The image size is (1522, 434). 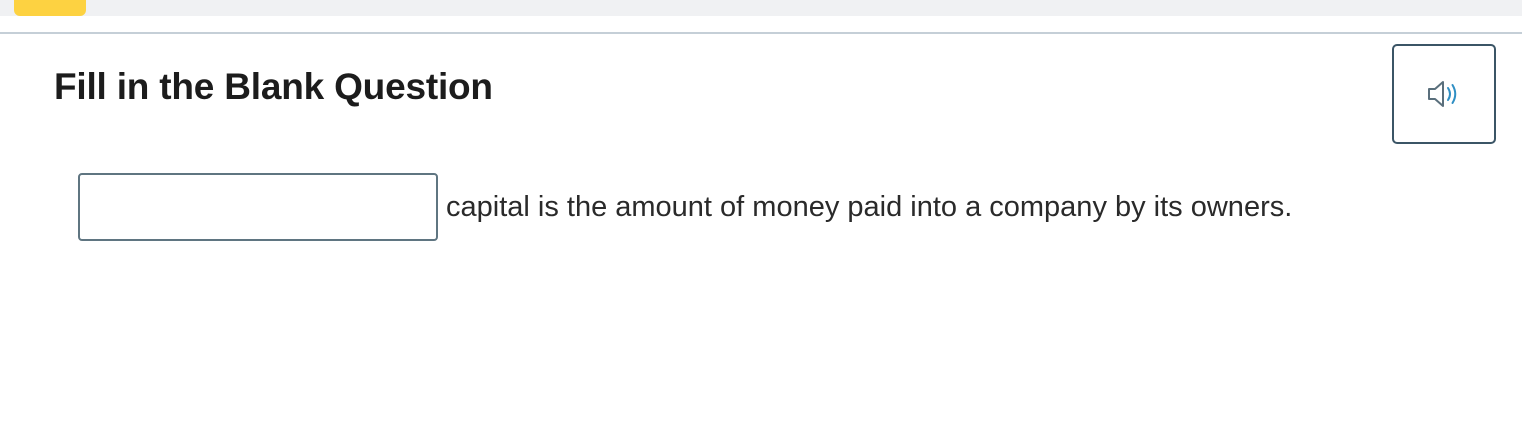 I want to click on header-divider, so click(x=761, y=33).